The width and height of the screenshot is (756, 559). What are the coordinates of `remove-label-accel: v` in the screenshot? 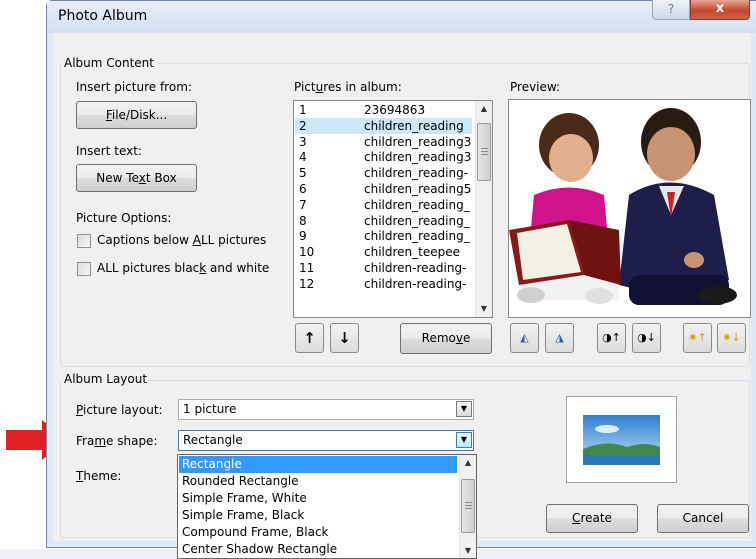 It's located at (459, 338).